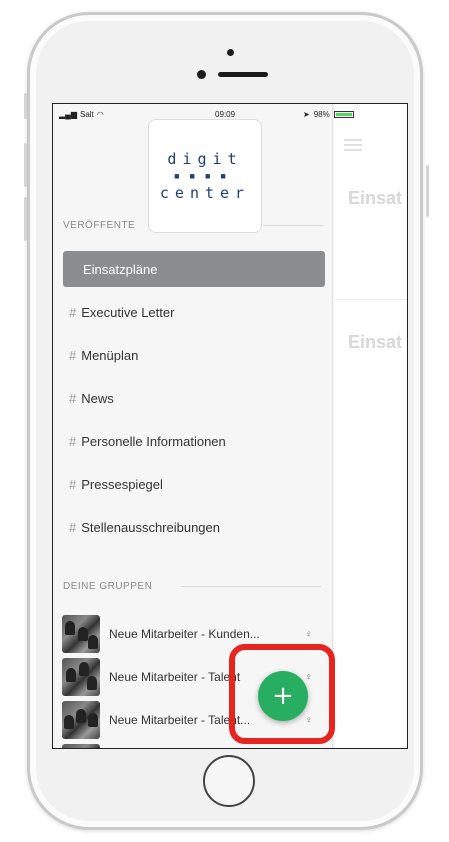  Describe the element at coordinates (68, 114) in the screenshot. I see `signal-icon: ▂▄▆` at that location.